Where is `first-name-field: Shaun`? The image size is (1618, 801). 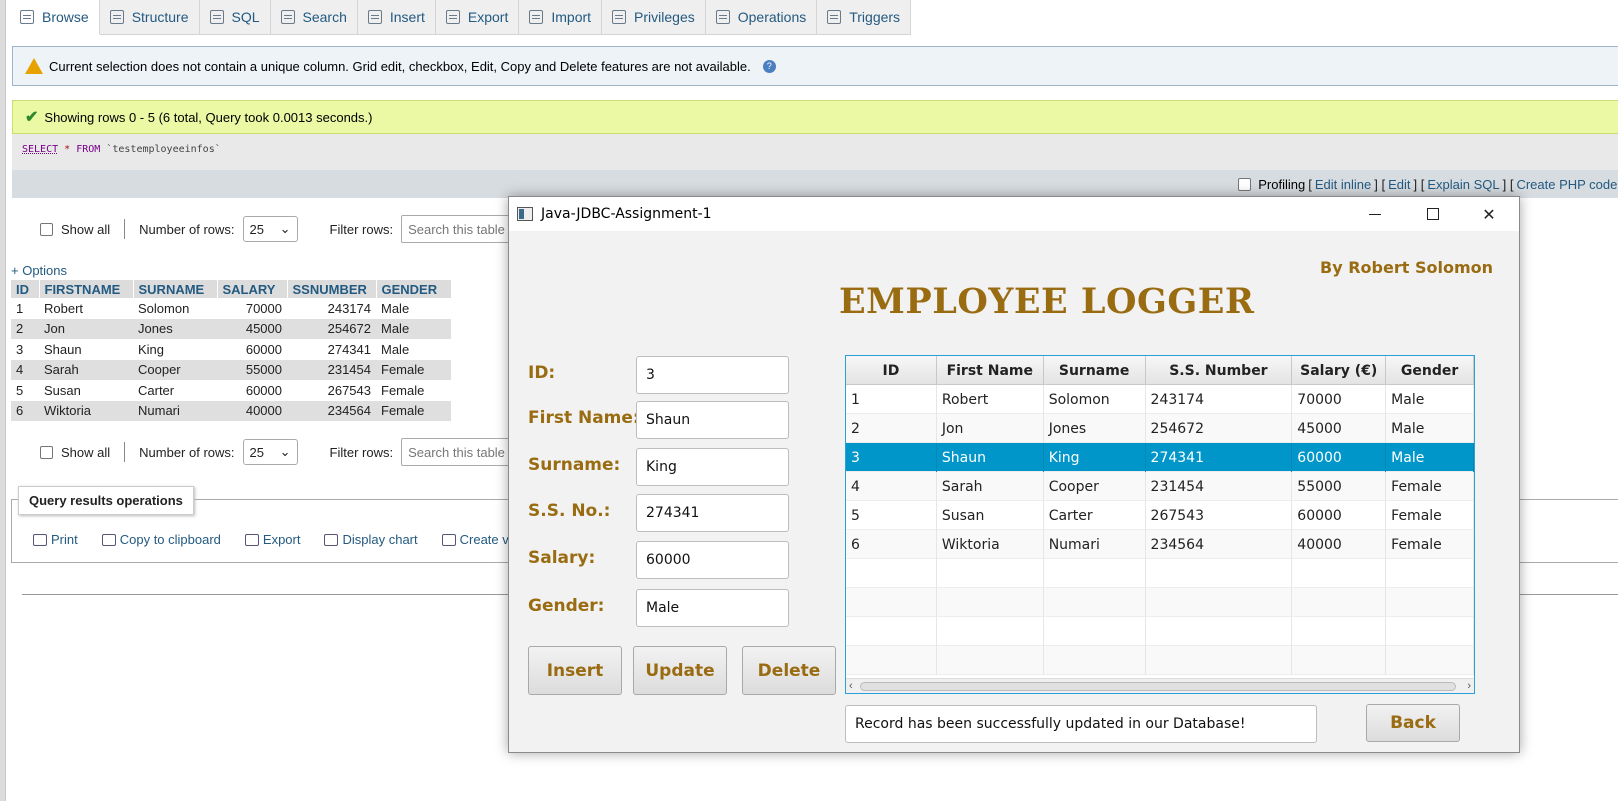 first-name-field: Shaun is located at coordinates (712, 420).